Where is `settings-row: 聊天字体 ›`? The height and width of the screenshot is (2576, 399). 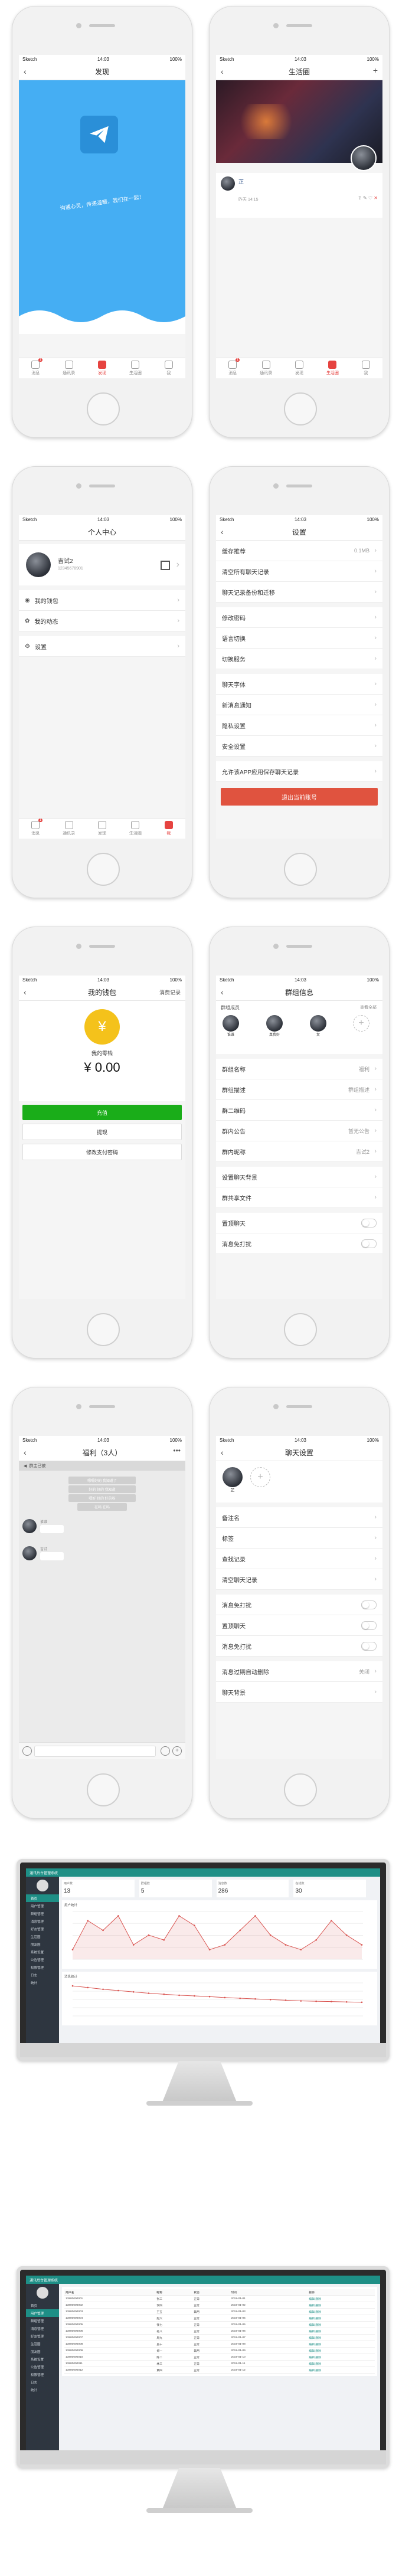 settings-row: 聊天字体 › is located at coordinates (299, 684).